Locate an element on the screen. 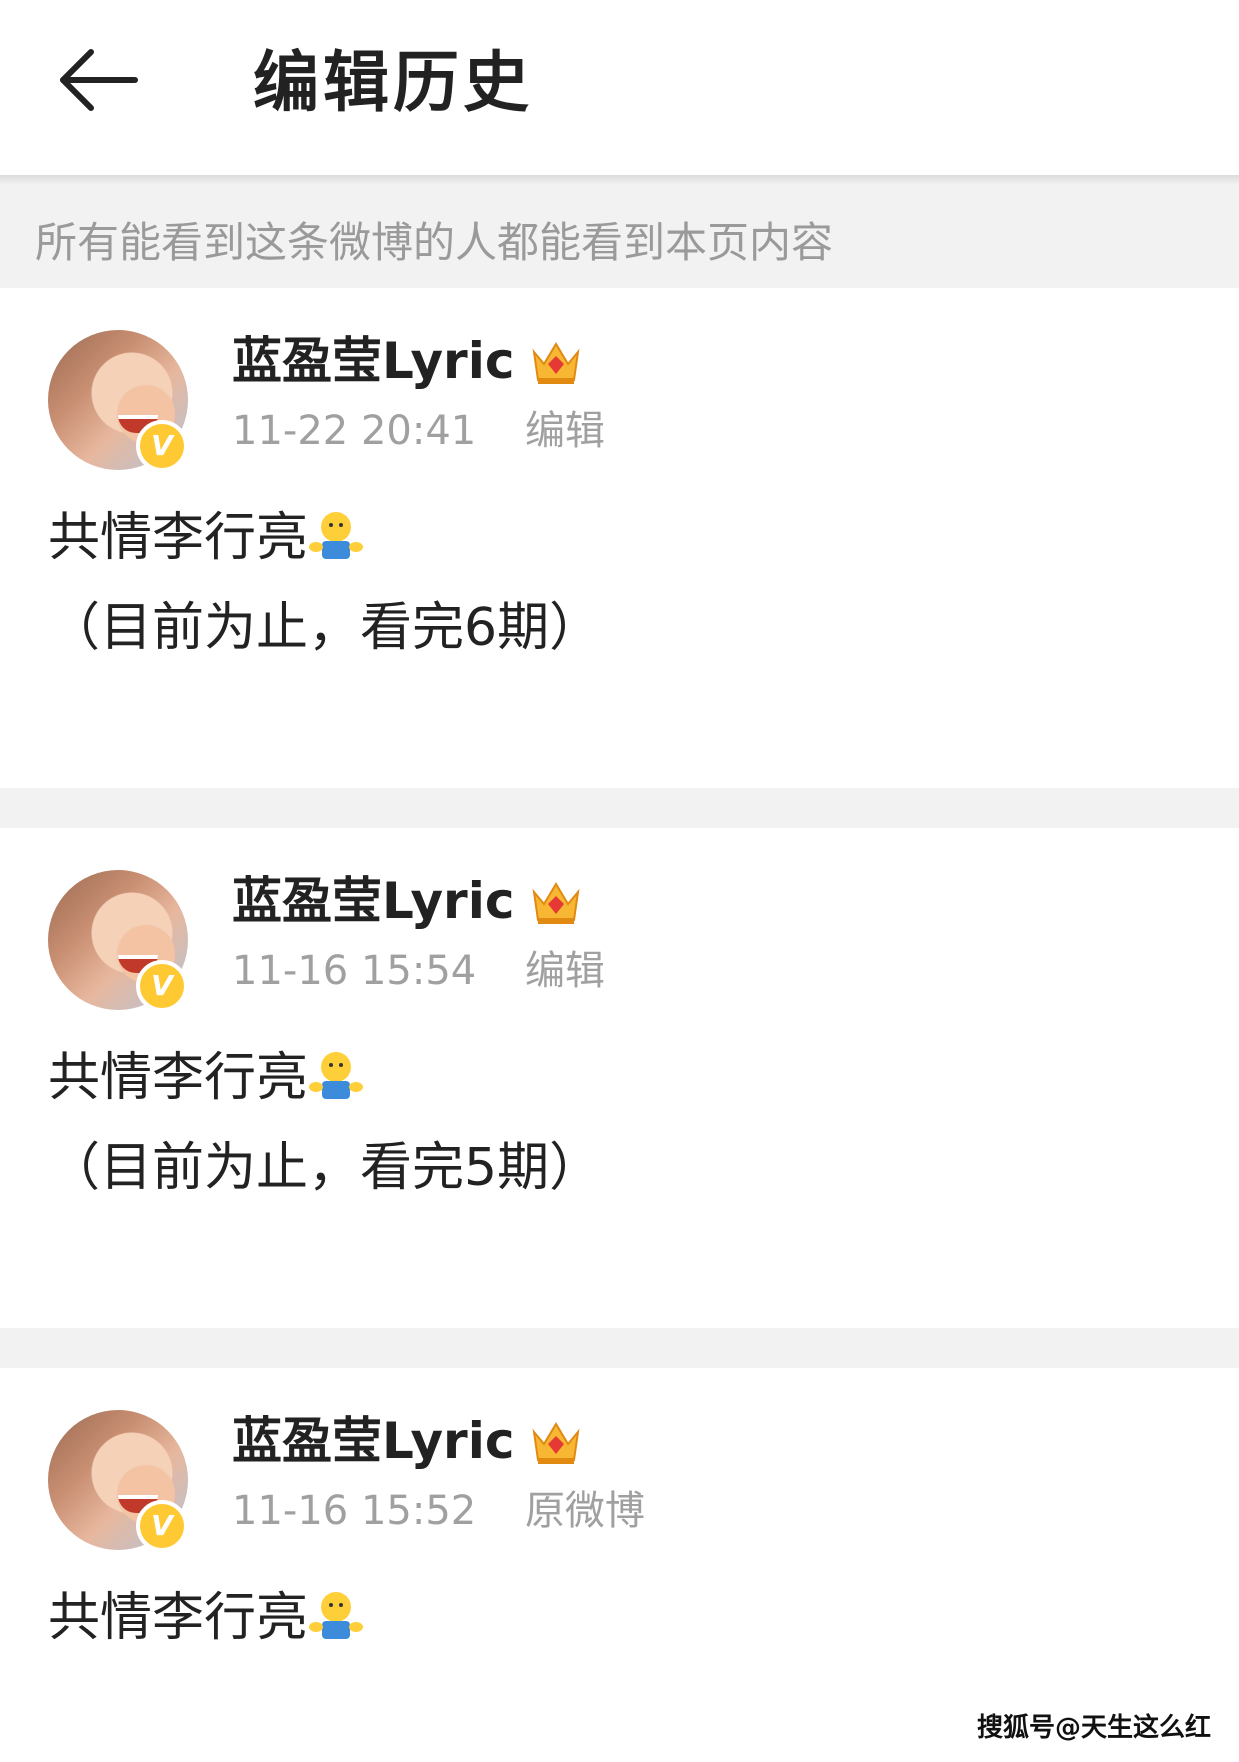  top-bar: 编辑历史 is located at coordinates (619, 87).